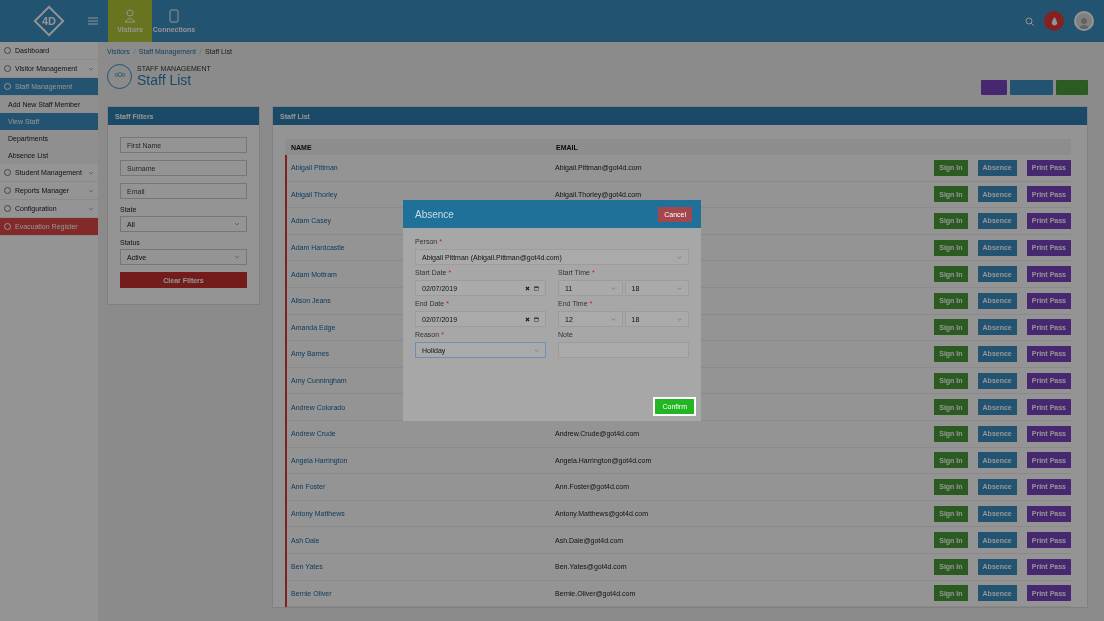 The width and height of the screenshot is (1104, 621). What do you see at coordinates (49, 21) in the screenshot?
I see `logo: 4D` at bounding box center [49, 21].